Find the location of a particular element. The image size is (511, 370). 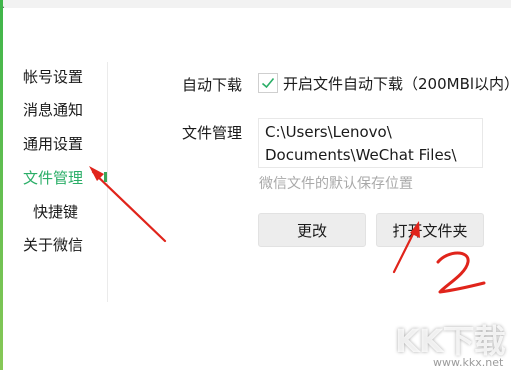

green-cursor-mark is located at coordinates (105, 177).